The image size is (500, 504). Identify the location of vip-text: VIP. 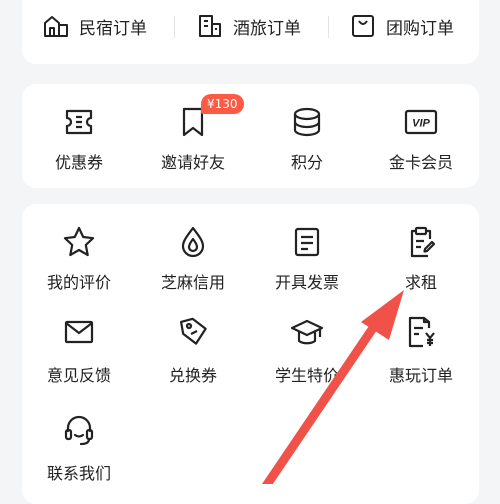
(421, 124).